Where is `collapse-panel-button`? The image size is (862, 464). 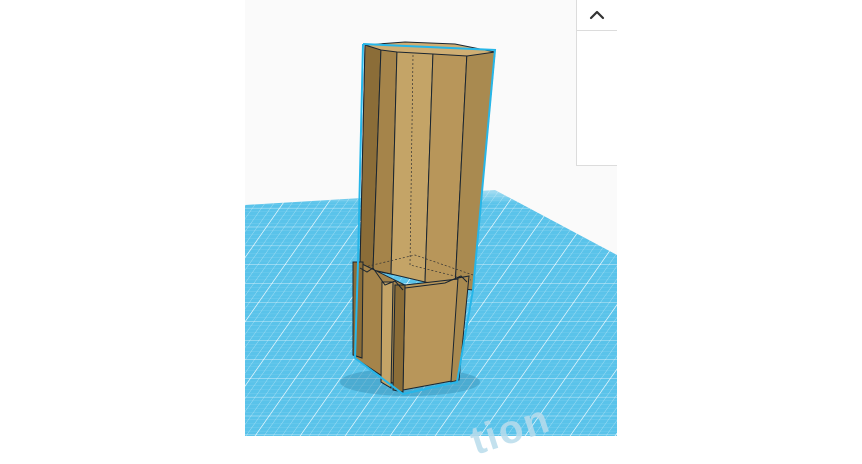 collapse-panel-button is located at coordinates (597, 15).